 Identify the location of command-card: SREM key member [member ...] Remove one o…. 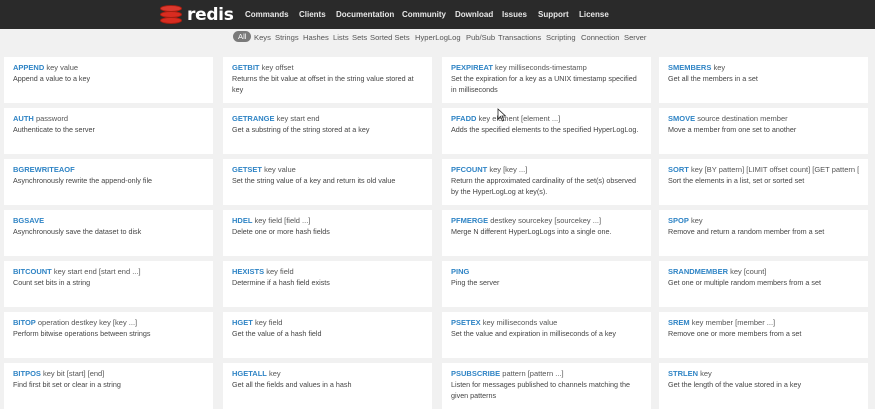
(763, 335).